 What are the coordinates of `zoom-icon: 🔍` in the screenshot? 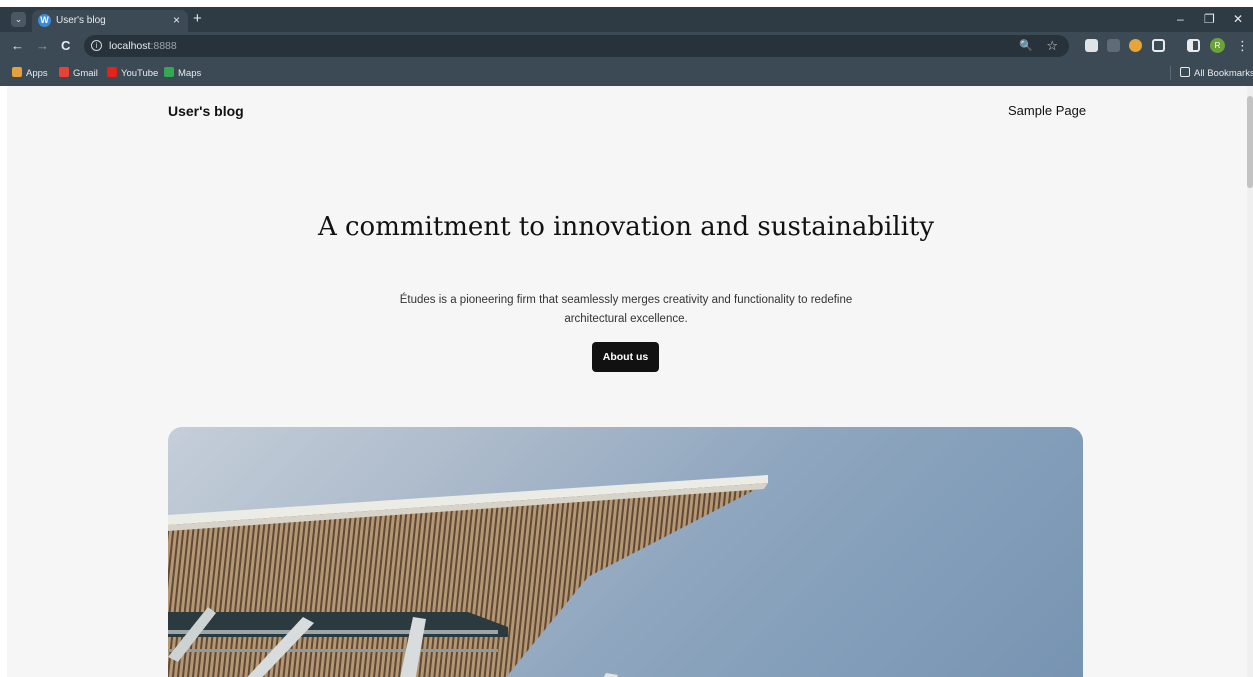 It's located at (1026, 45).